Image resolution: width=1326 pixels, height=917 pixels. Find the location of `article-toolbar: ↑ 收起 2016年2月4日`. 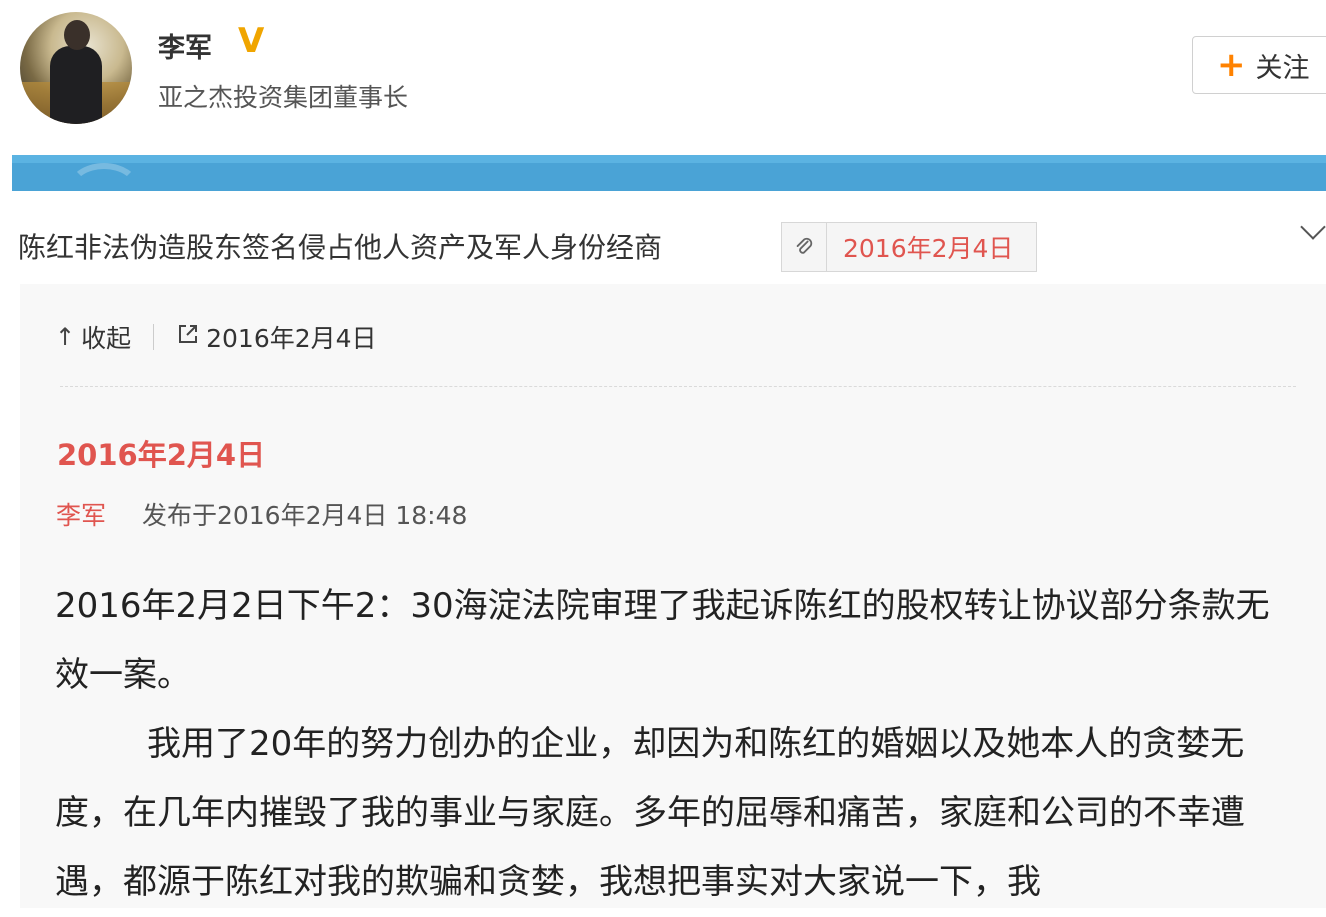

article-toolbar: ↑ 收起 2016年2月4日 is located at coordinates (216, 337).